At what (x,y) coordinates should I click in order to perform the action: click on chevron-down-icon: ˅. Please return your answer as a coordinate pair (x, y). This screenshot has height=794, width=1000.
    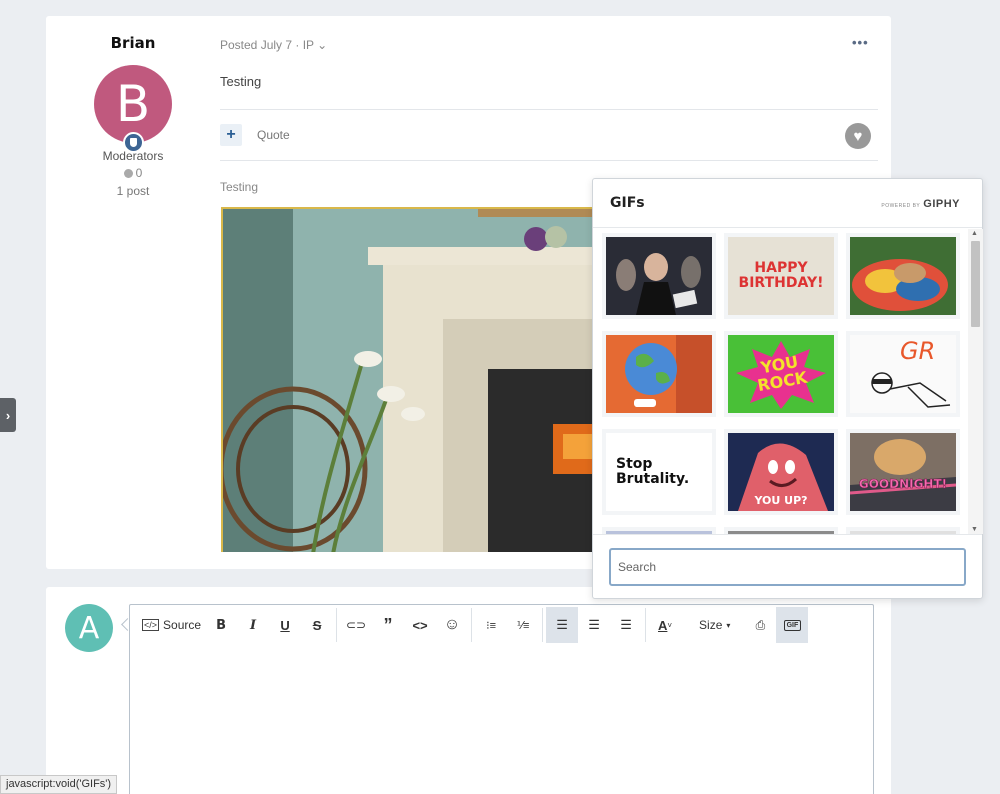
    Looking at the image, I should click on (670, 625).